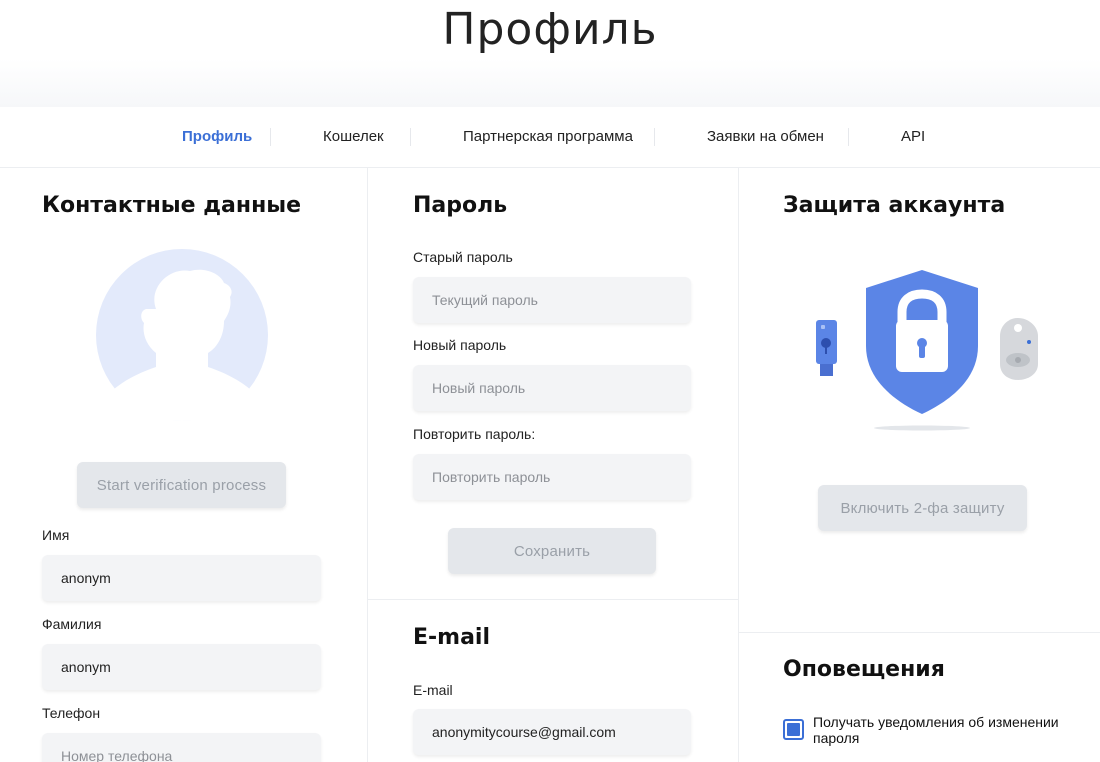 The image size is (1100, 762). I want to click on notifications-title: Оповещения, so click(864, 669).